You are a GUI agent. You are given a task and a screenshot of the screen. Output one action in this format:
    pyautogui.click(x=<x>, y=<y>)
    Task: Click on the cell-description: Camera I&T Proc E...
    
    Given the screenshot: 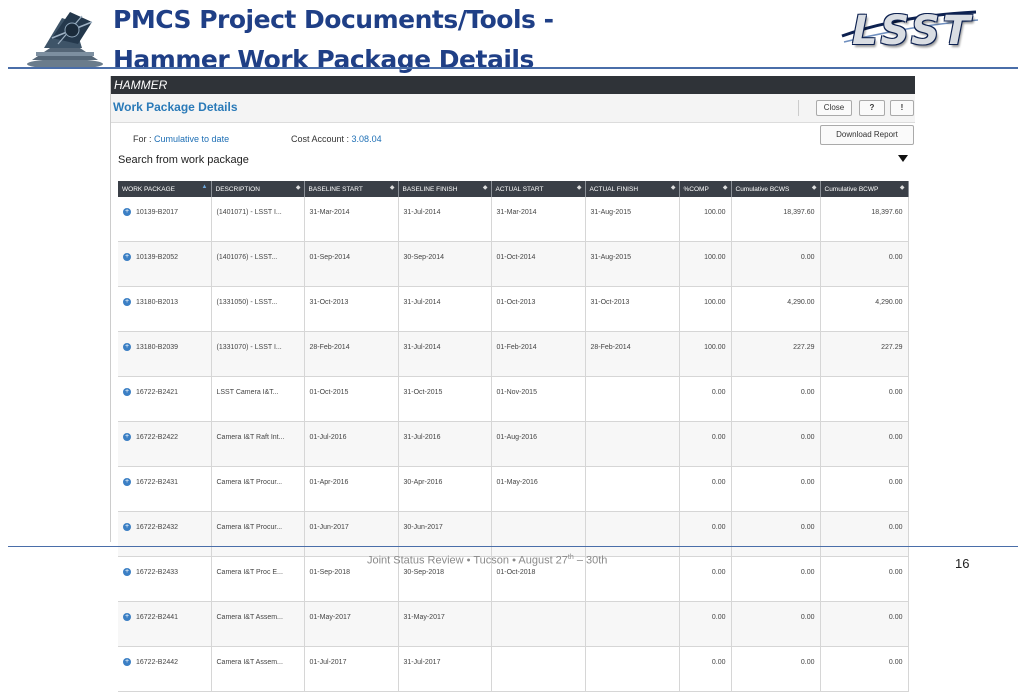 What is the action you would take?
    pyautogui.click(x=258, y=579)
    